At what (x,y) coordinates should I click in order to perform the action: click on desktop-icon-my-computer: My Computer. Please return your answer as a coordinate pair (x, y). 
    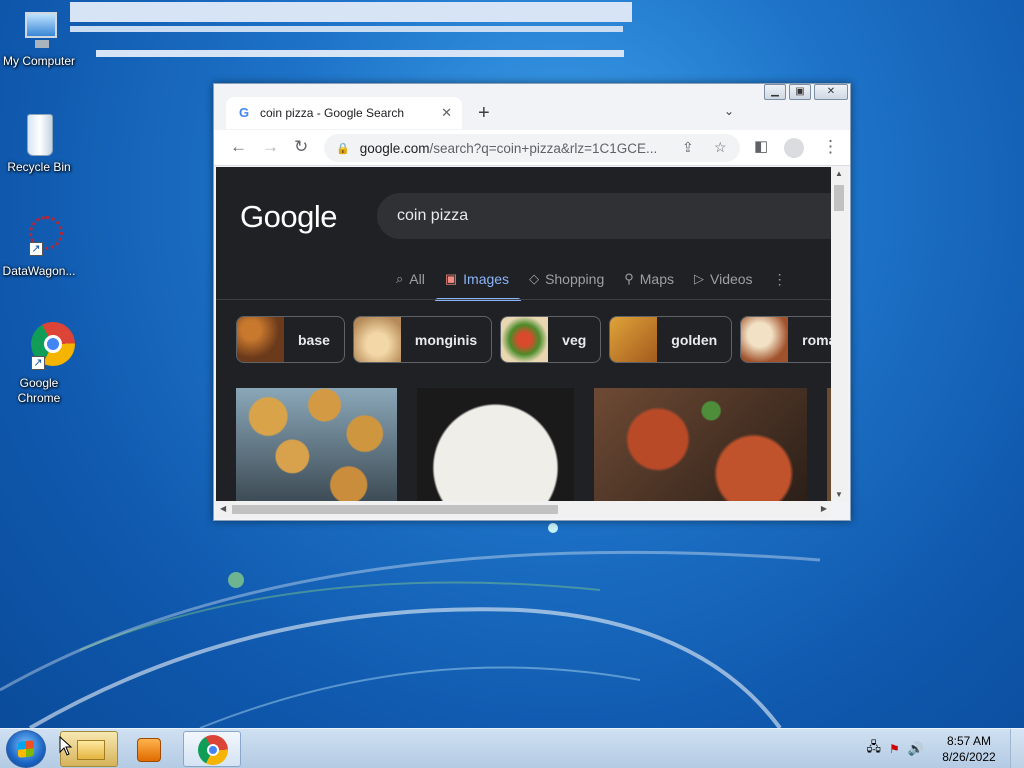
    Looking at the image, I should click on (39, 38).